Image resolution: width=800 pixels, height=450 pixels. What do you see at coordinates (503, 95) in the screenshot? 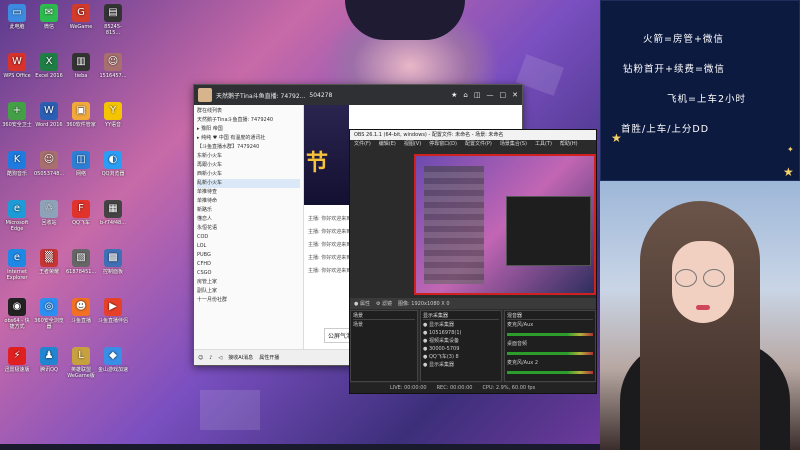
I see `maximize-icon: □` at bounding box center [503, 95].